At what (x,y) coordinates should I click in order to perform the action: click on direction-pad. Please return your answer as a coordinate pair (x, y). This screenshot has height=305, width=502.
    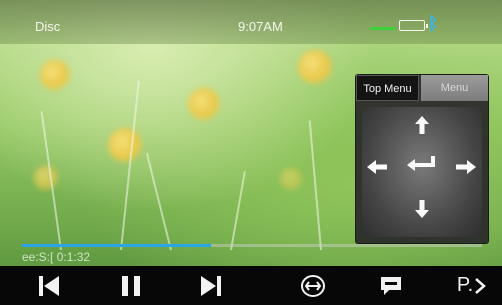
    Looking at the image, I should click on (422, 172).